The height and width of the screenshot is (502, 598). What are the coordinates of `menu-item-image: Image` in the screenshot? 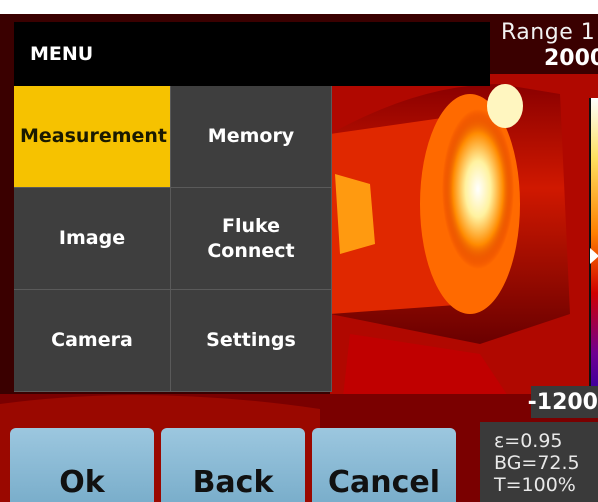 It's located at (92, 239).